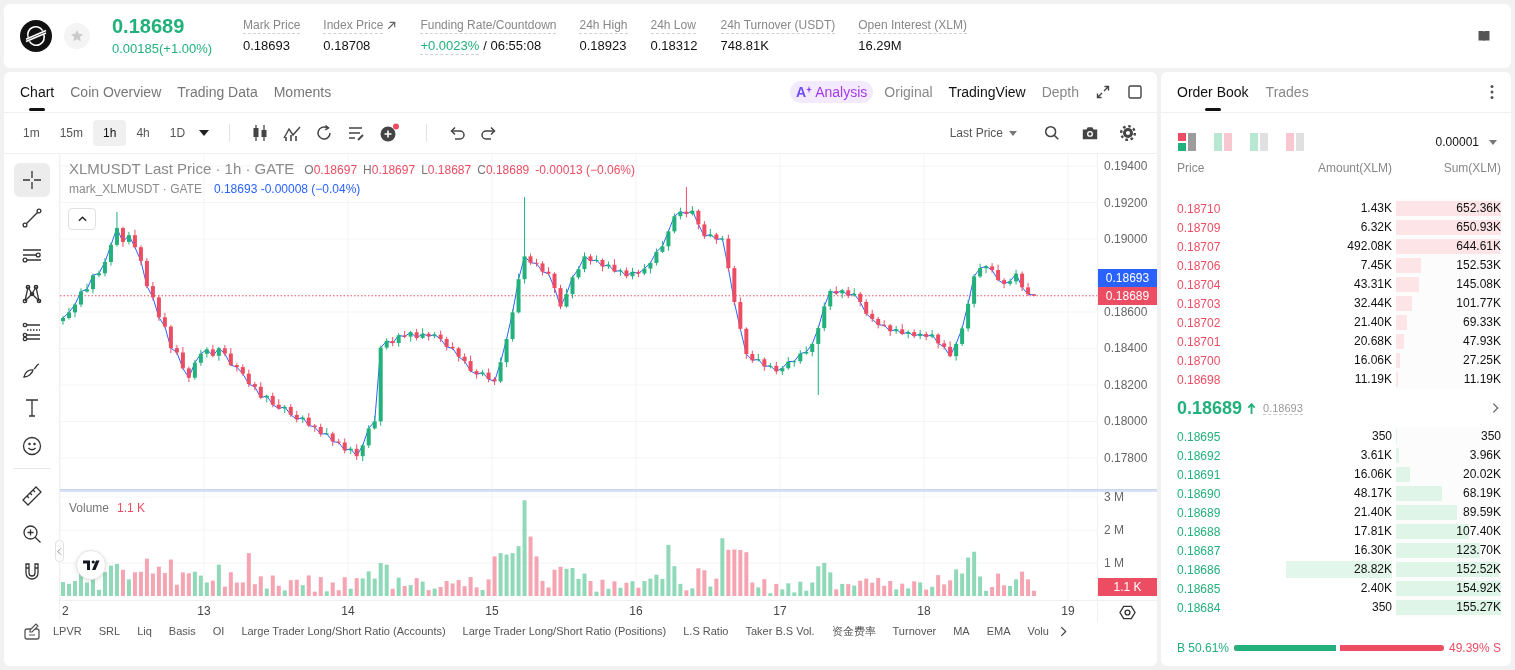  I want to click on volume-axis-label: 2 M, so click(1114, 530).